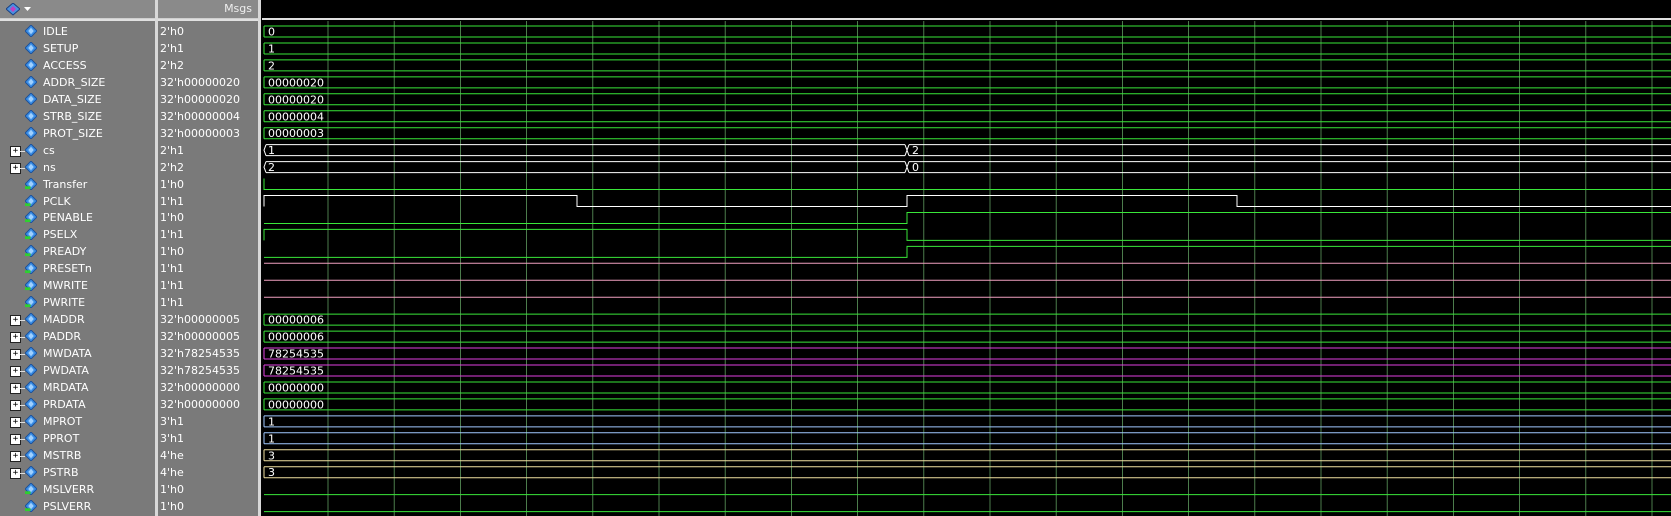  I want to click on signal-value-data_size: 32'h00000020, so click(200, 99).